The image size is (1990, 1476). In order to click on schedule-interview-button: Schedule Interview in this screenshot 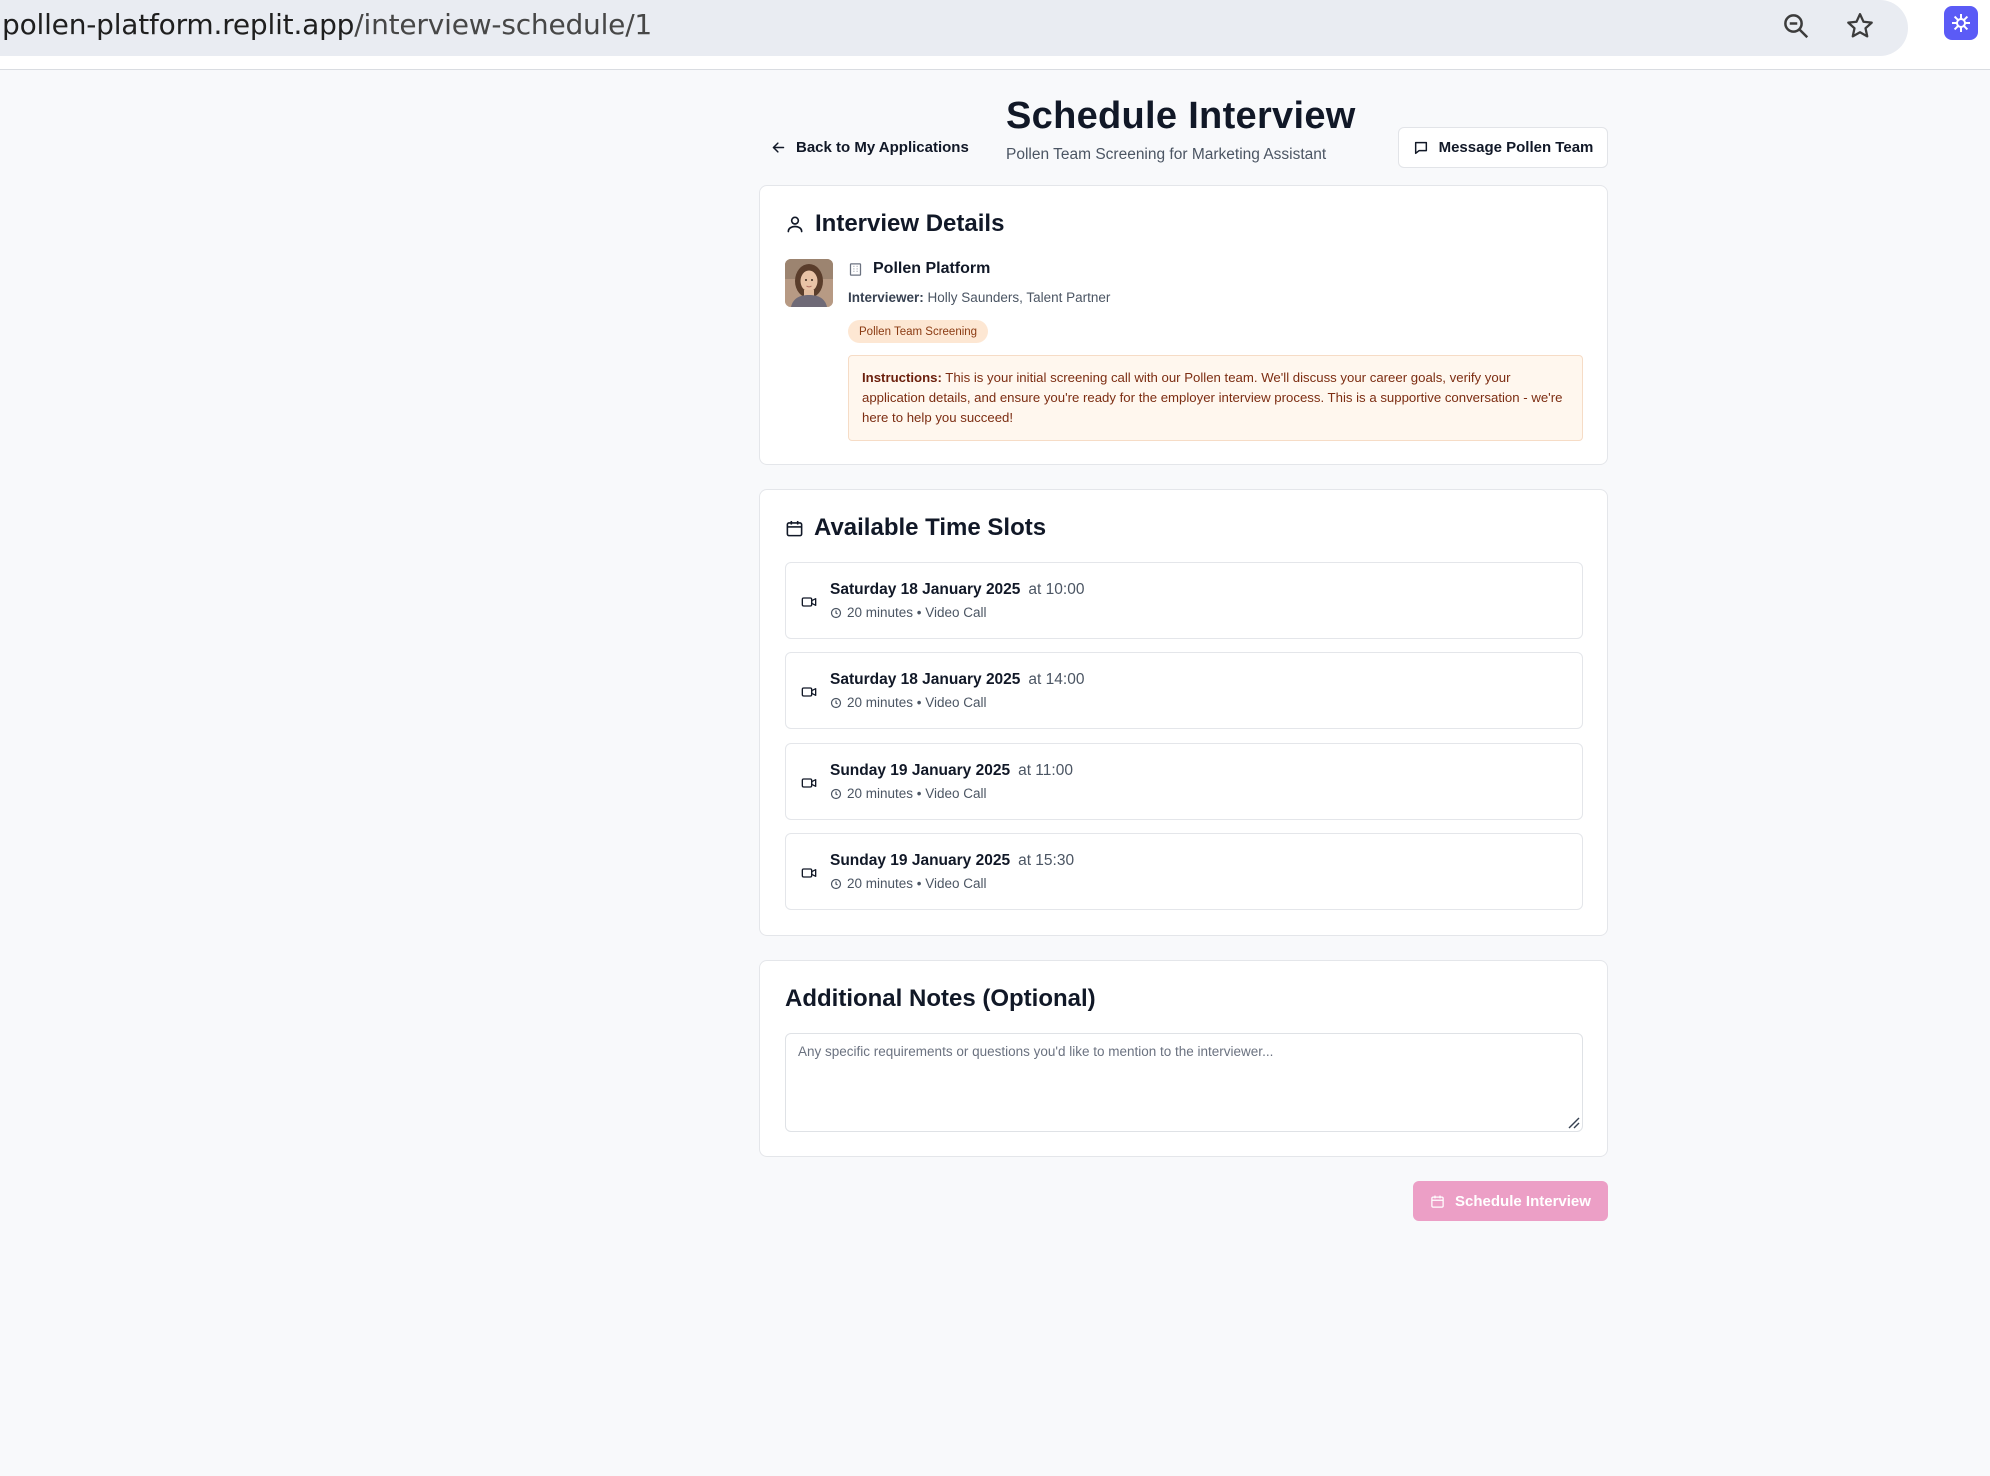, I will do `click(1510, 1201)`.